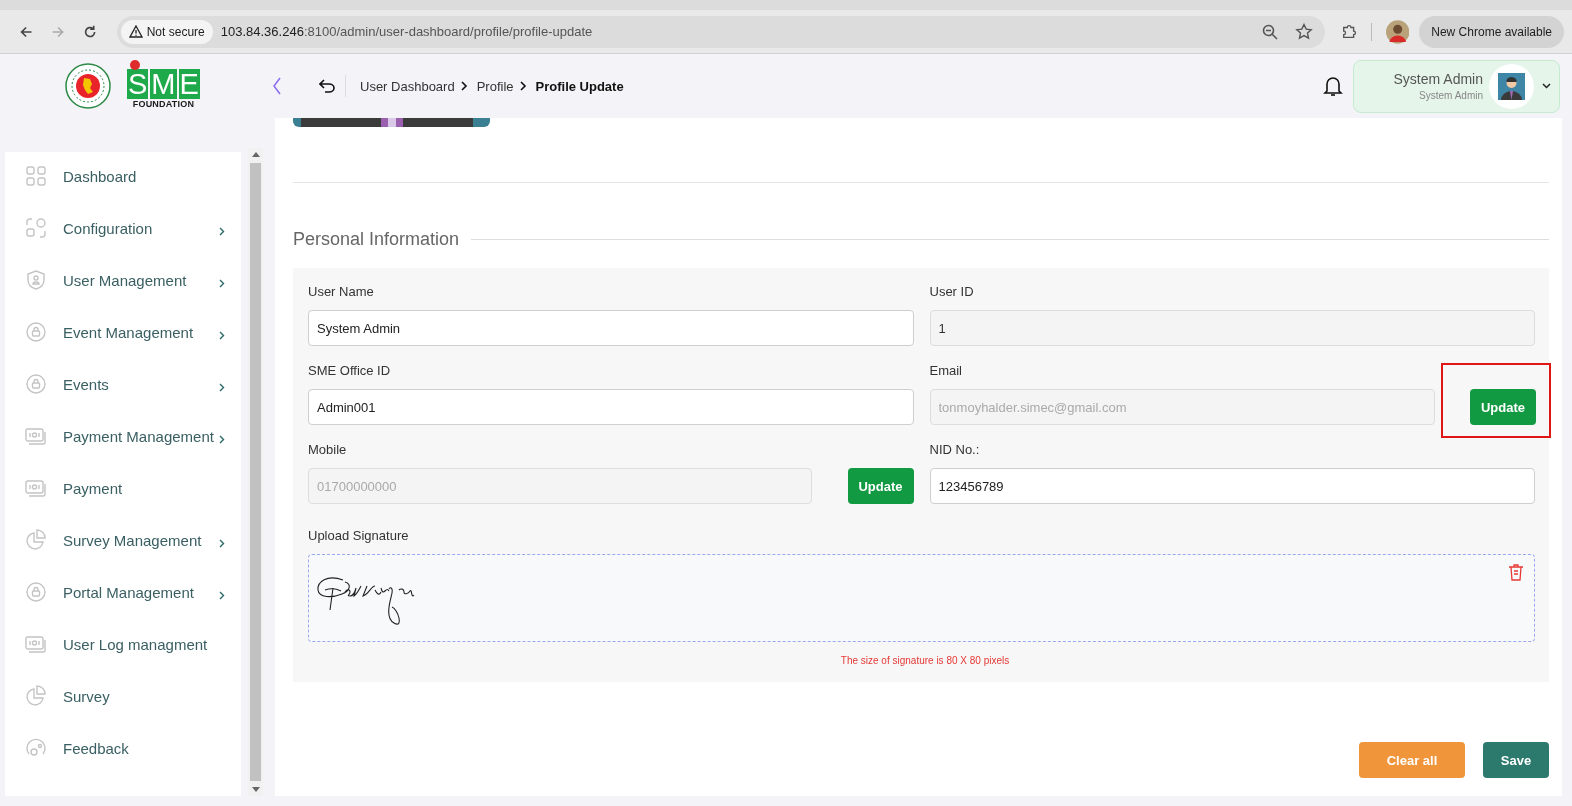 The image size is (1572, 806). I want to click on security-chip: Not secure, so click(166, 31).